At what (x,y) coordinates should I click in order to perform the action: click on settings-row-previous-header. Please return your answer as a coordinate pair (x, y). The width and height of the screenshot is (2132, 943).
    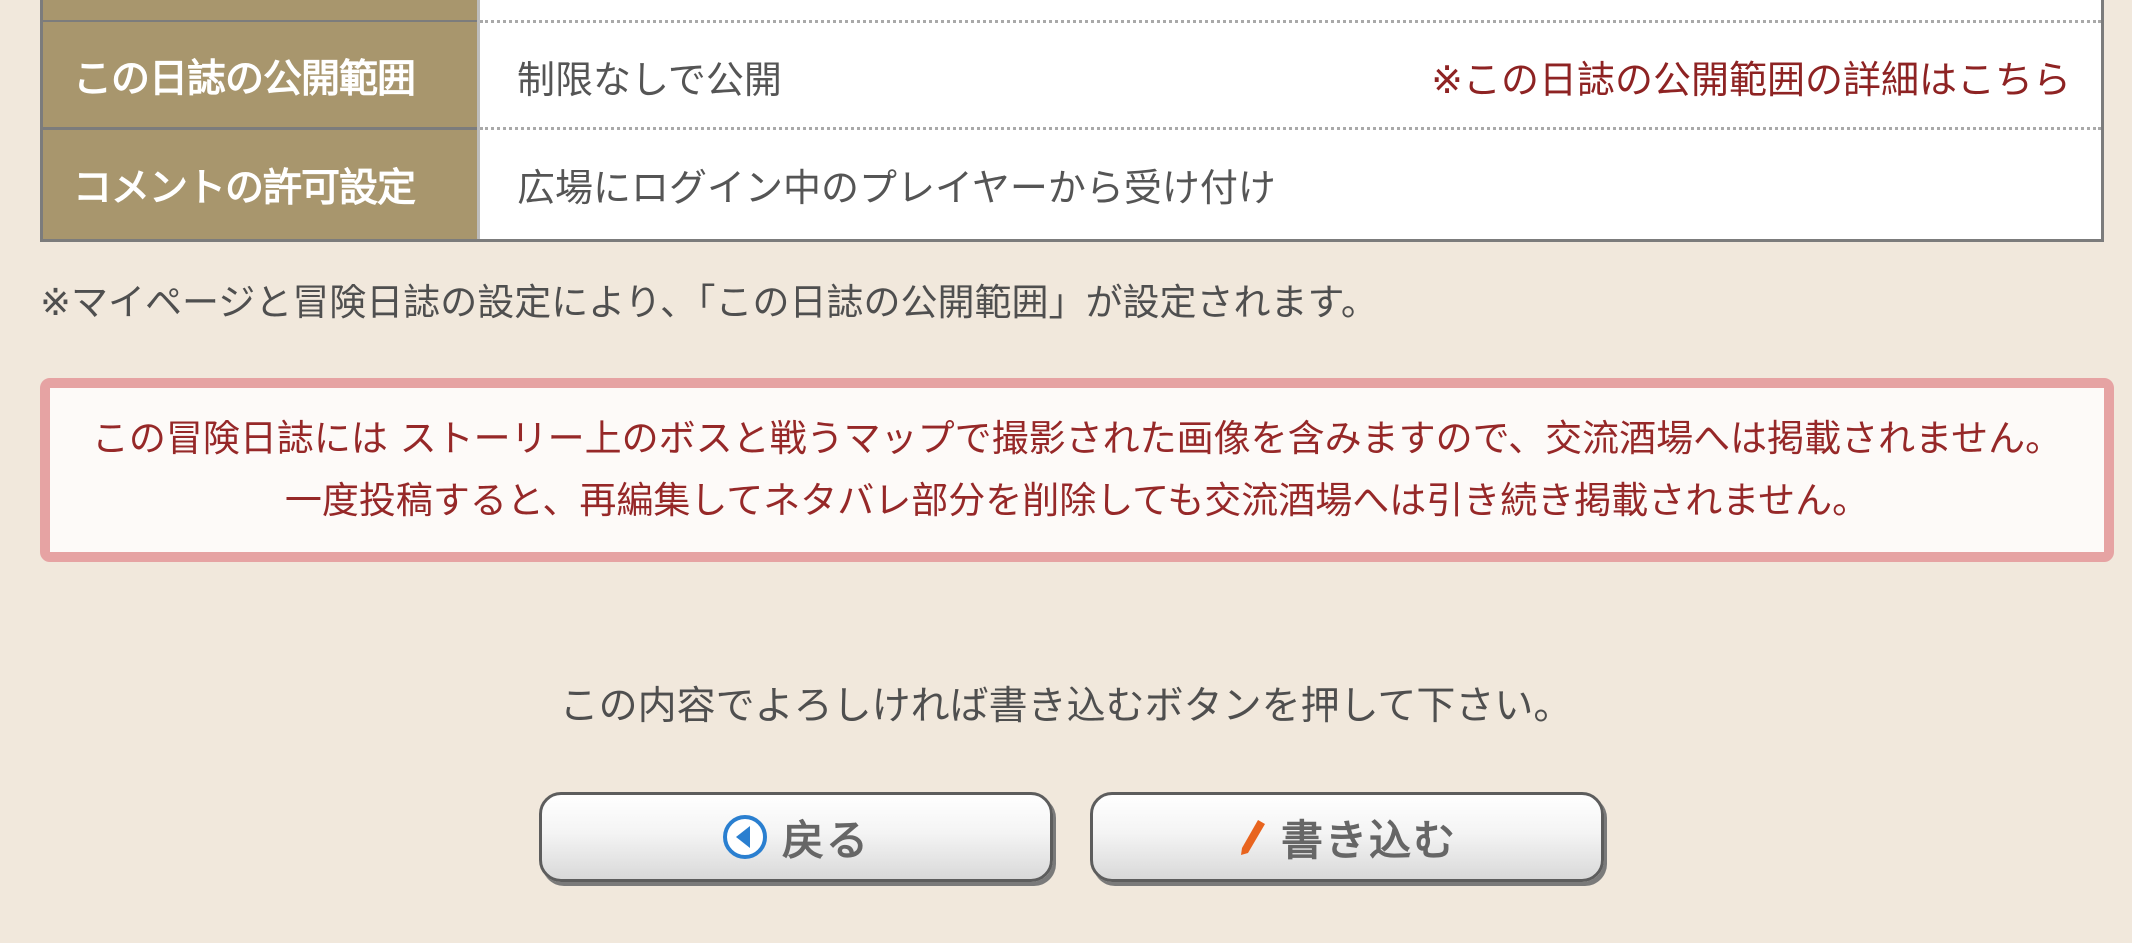
    Looking at the image, I should click on (260, 11).